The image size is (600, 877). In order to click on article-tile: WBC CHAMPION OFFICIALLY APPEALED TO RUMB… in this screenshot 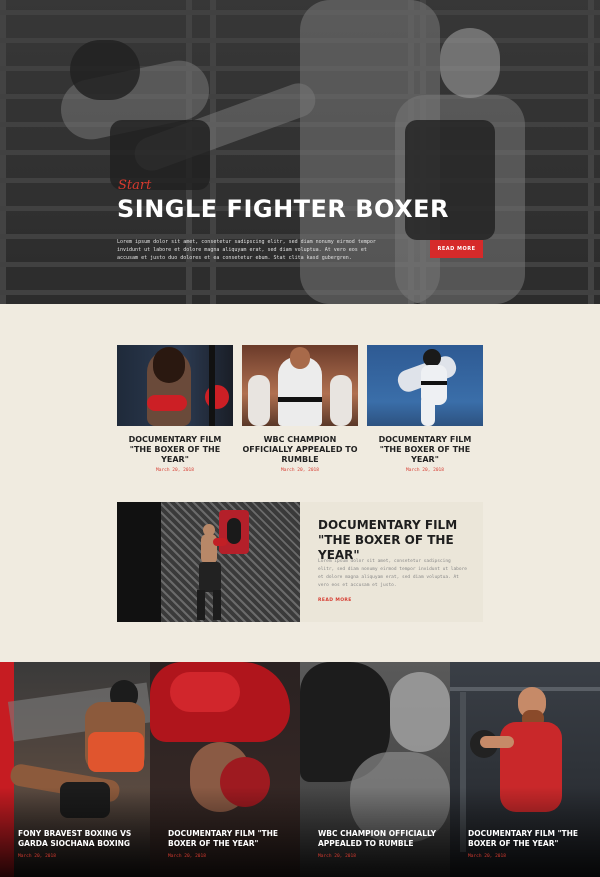, I will do `click(375, 769)`.